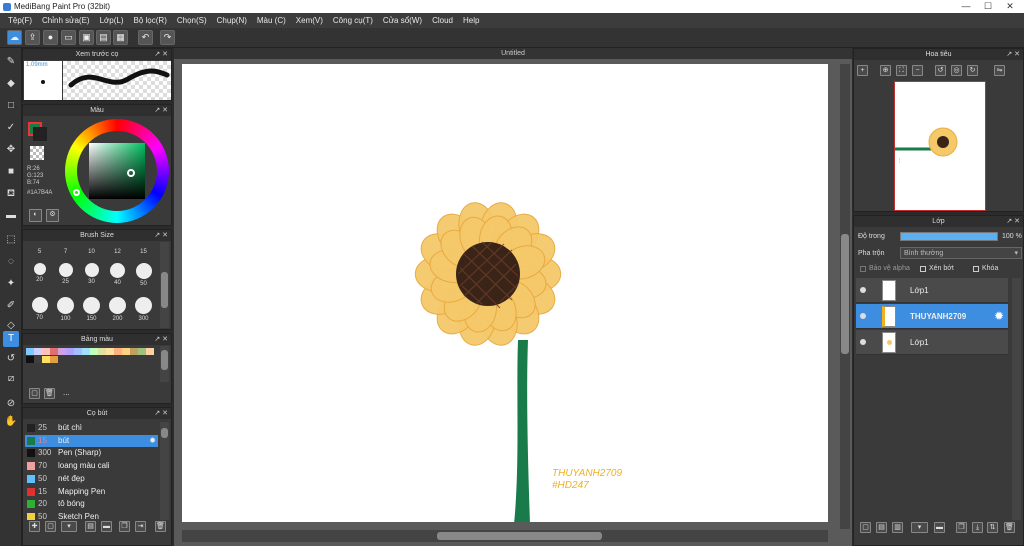 This screenshot has width=1024, height=546. Describe the element at coordinates (862, 70) in the screenshot. I see `zoom-in-icon: +` at that location.